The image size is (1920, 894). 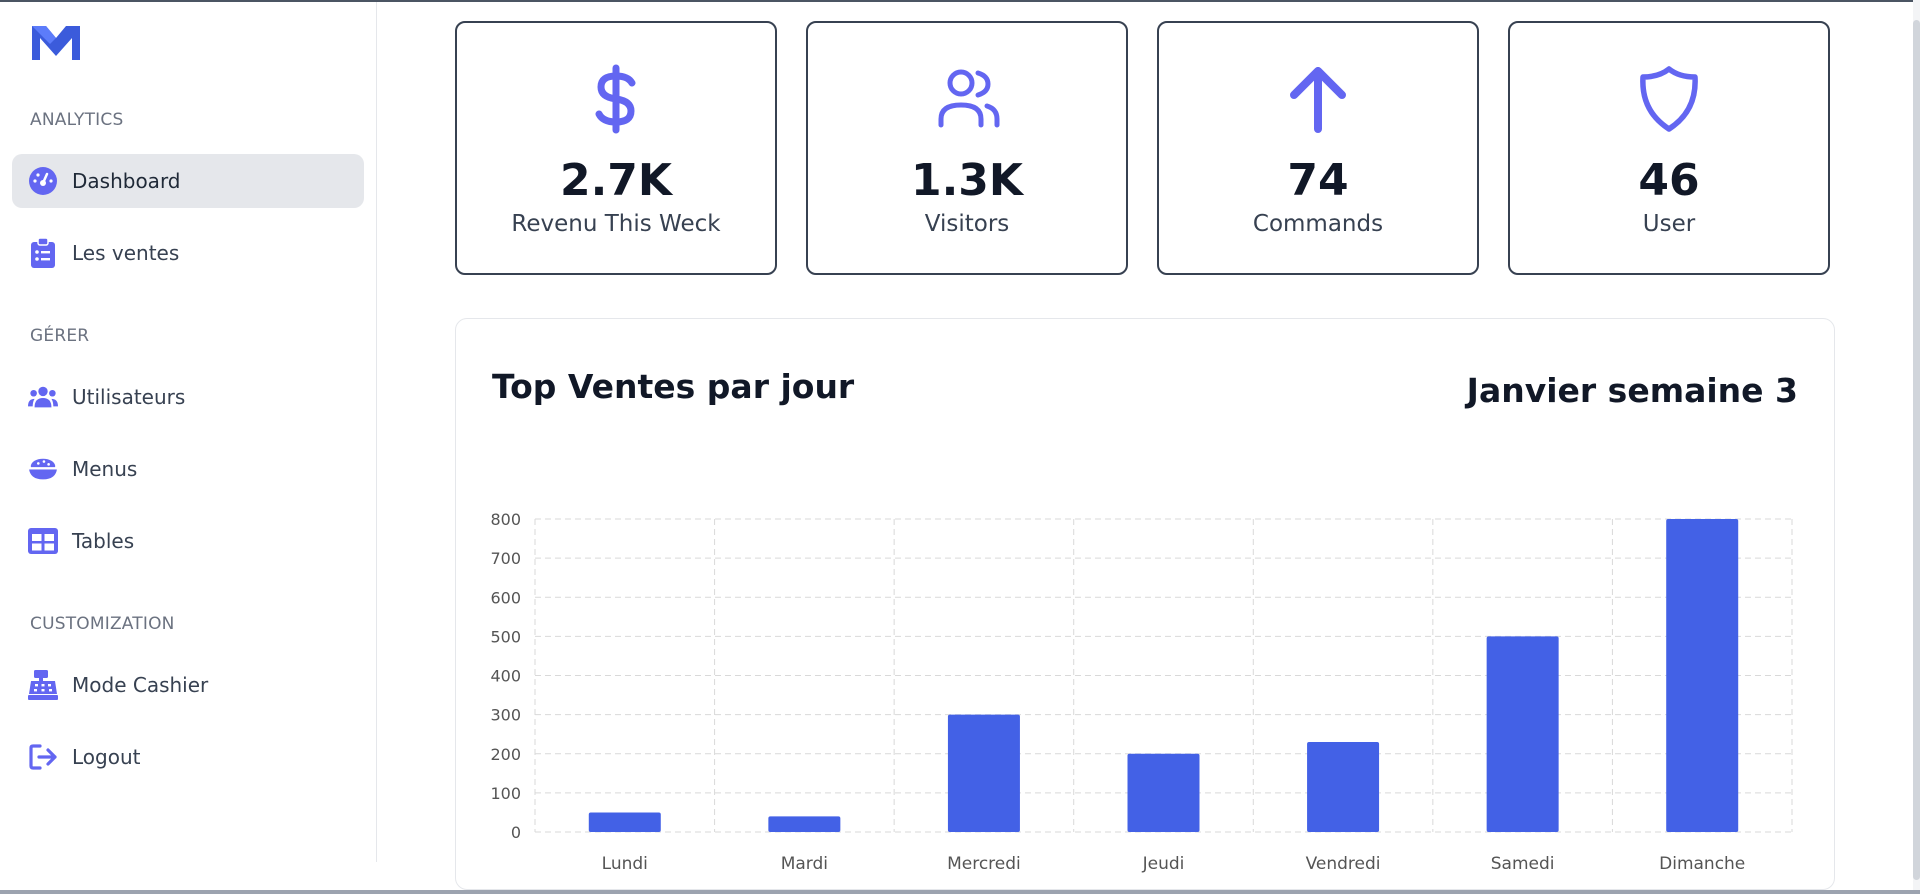 What do you see at coordinates (505, 754) in the screenshot?
I see `y-tick-label: 200` at bounding box center [505, 754].